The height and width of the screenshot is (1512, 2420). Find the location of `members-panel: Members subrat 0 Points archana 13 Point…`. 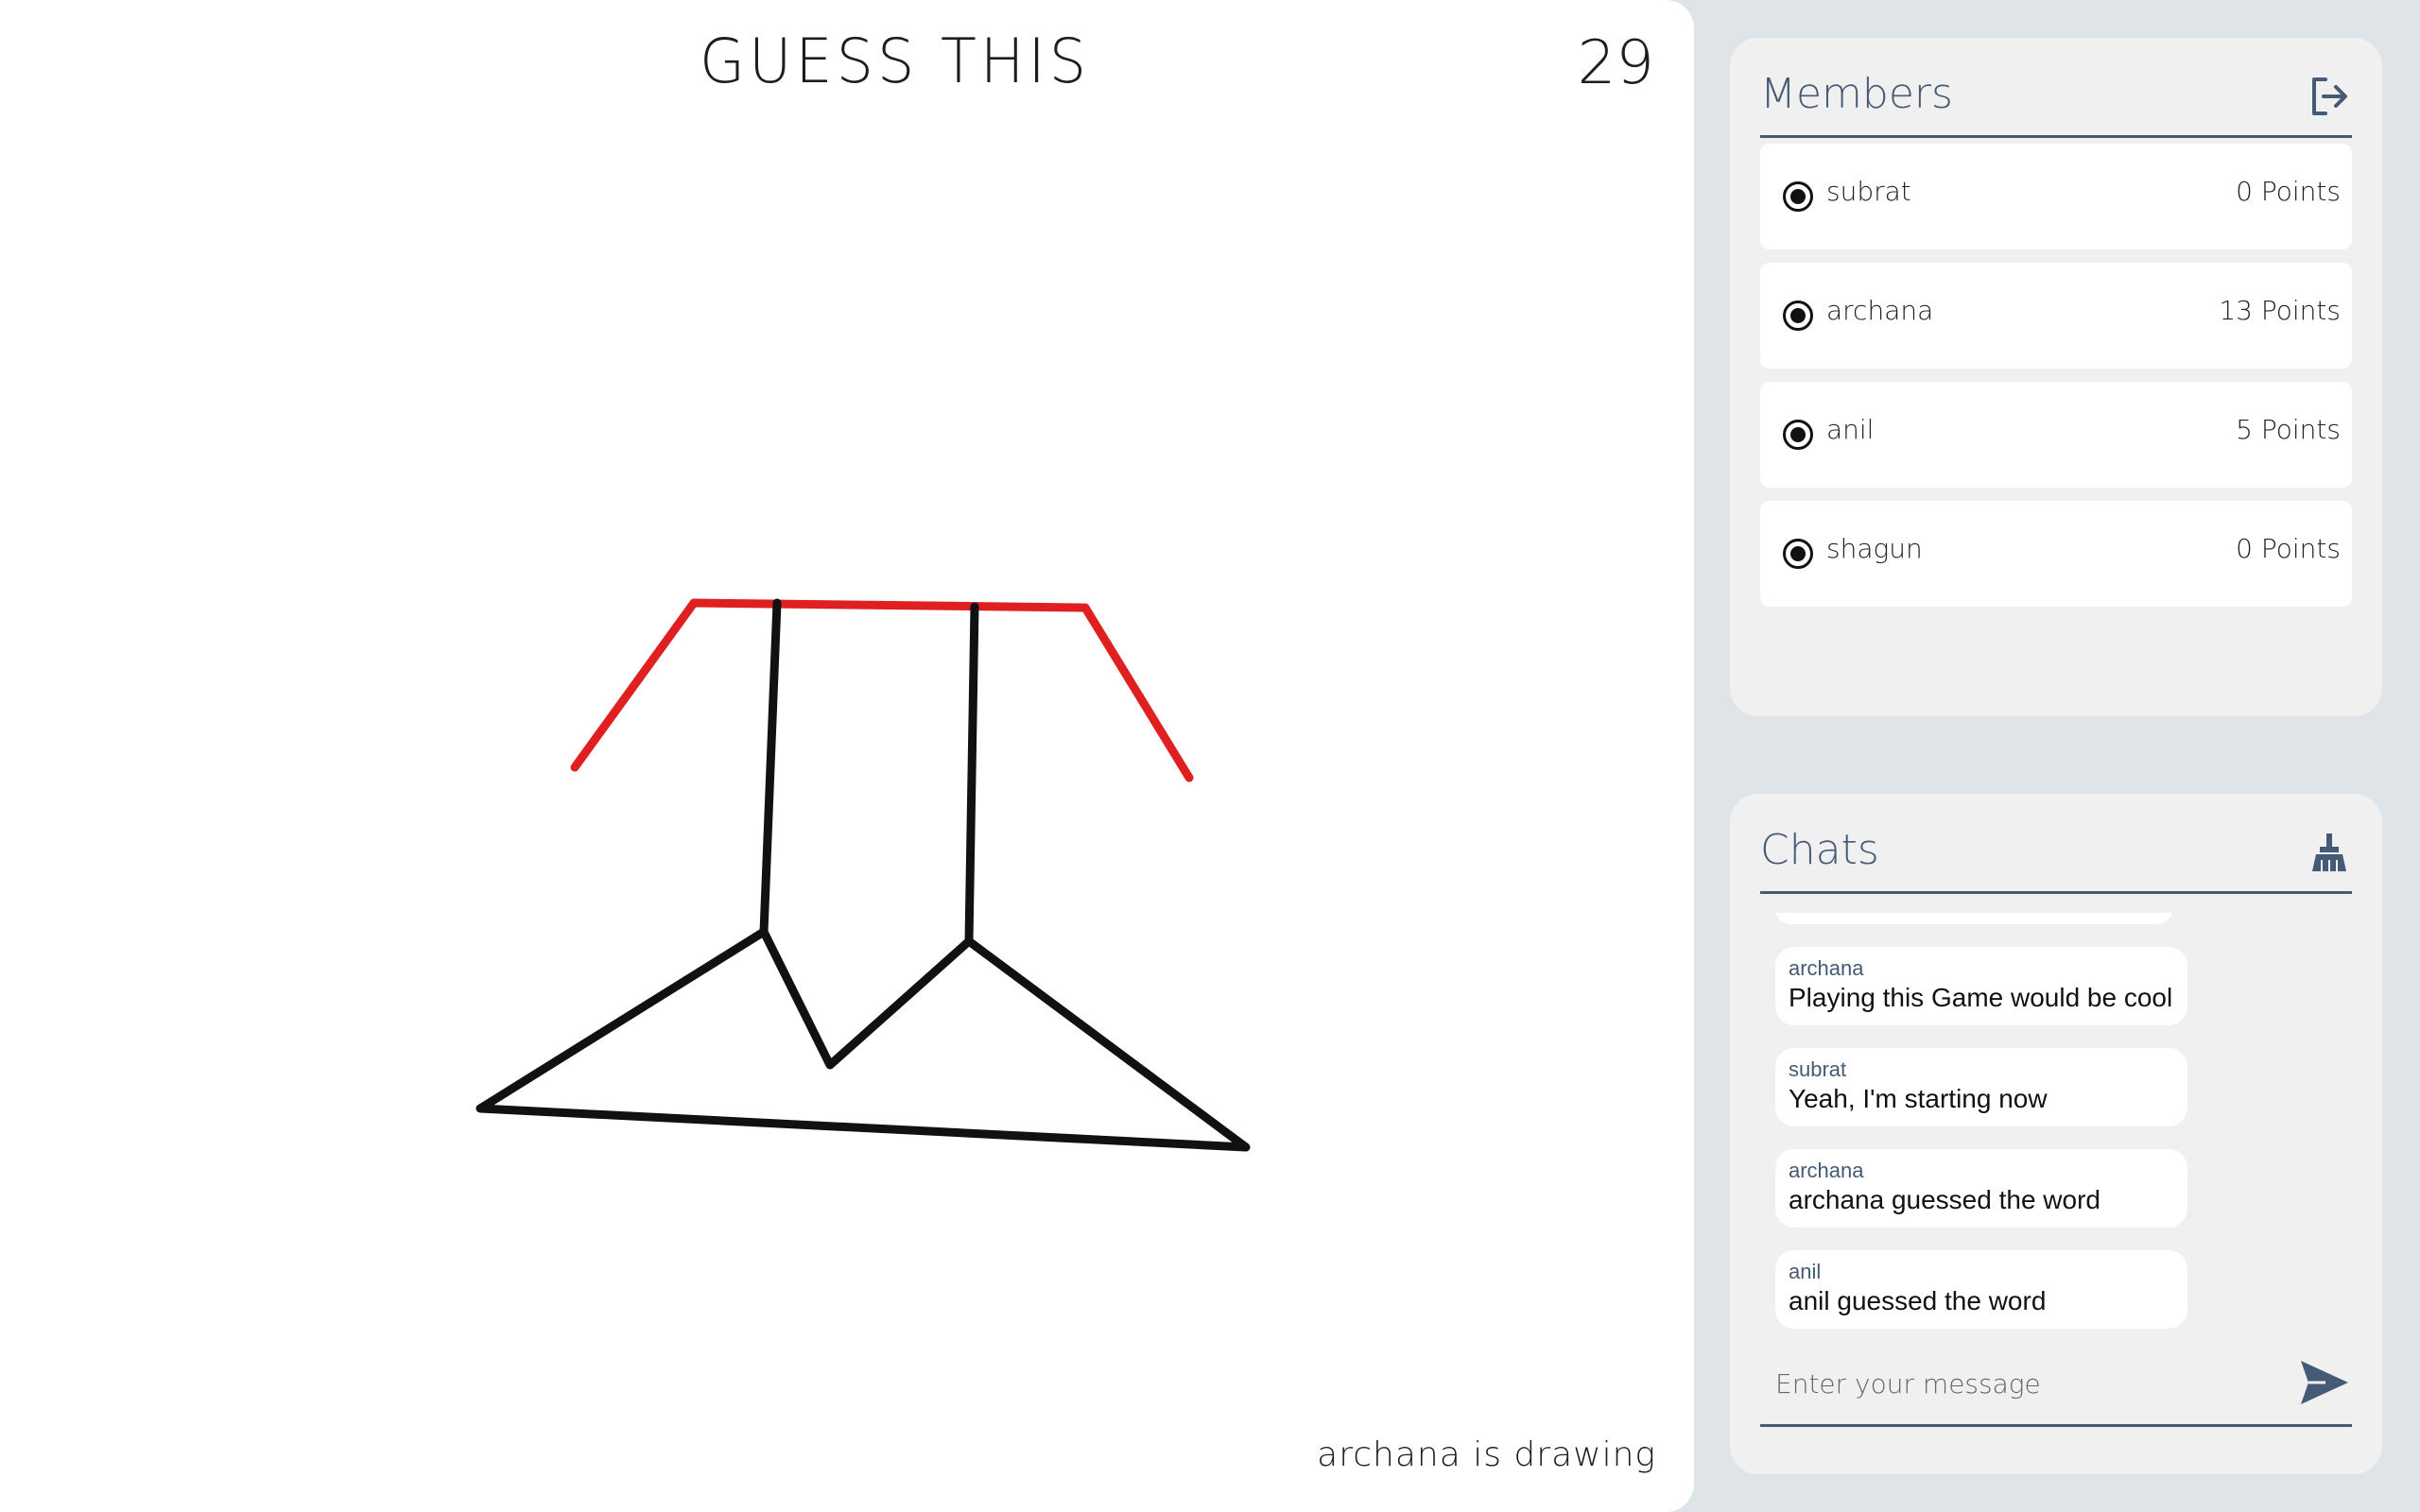

members-panel: Members subrat 0 Points archana 13 Point… is located at coordinates (2056, 377).